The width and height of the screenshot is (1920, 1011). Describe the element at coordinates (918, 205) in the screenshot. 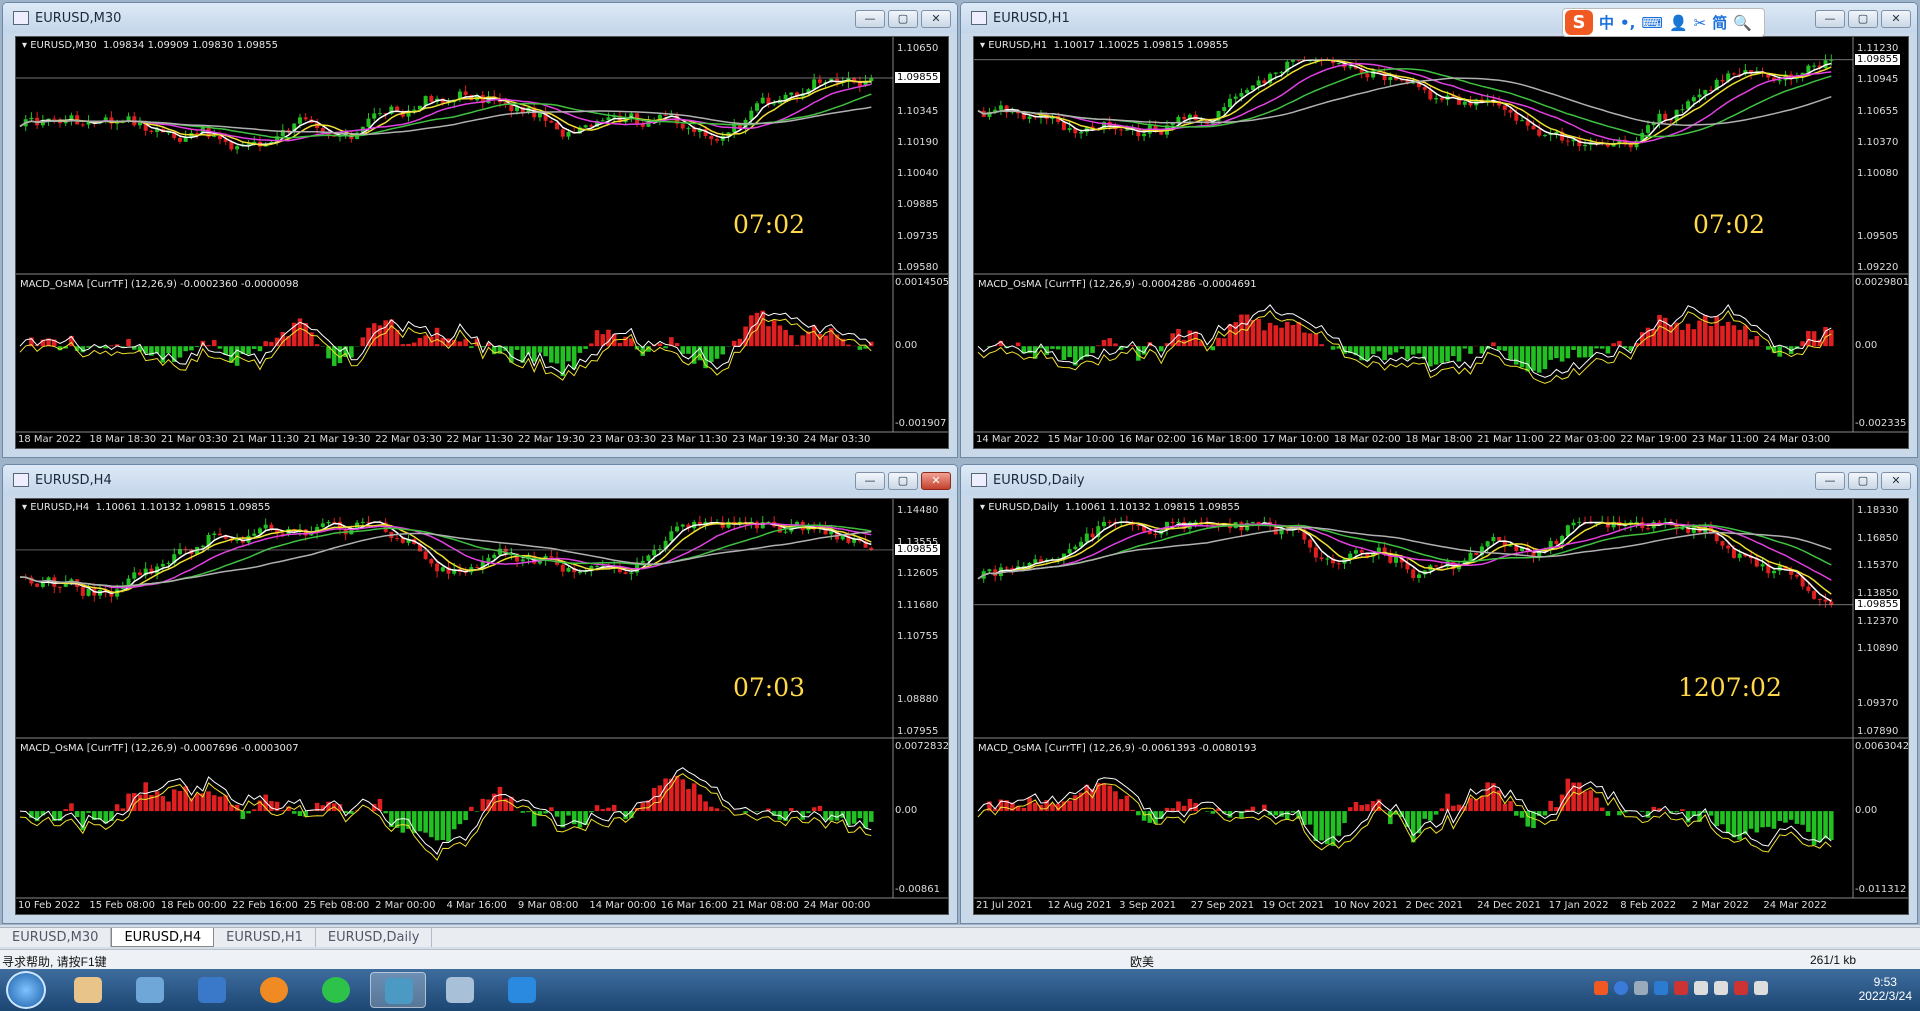

I see `price-tick-label: 1.09885` at that location.